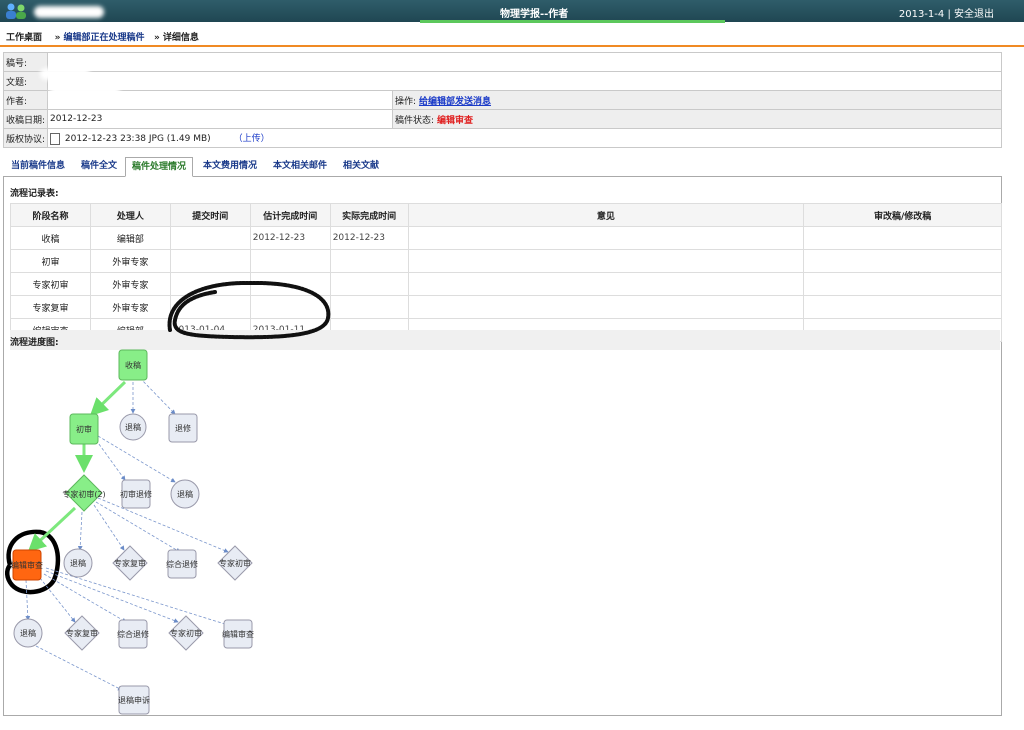  I want to click on received-label: 收稿日期:, so click(25, 119).